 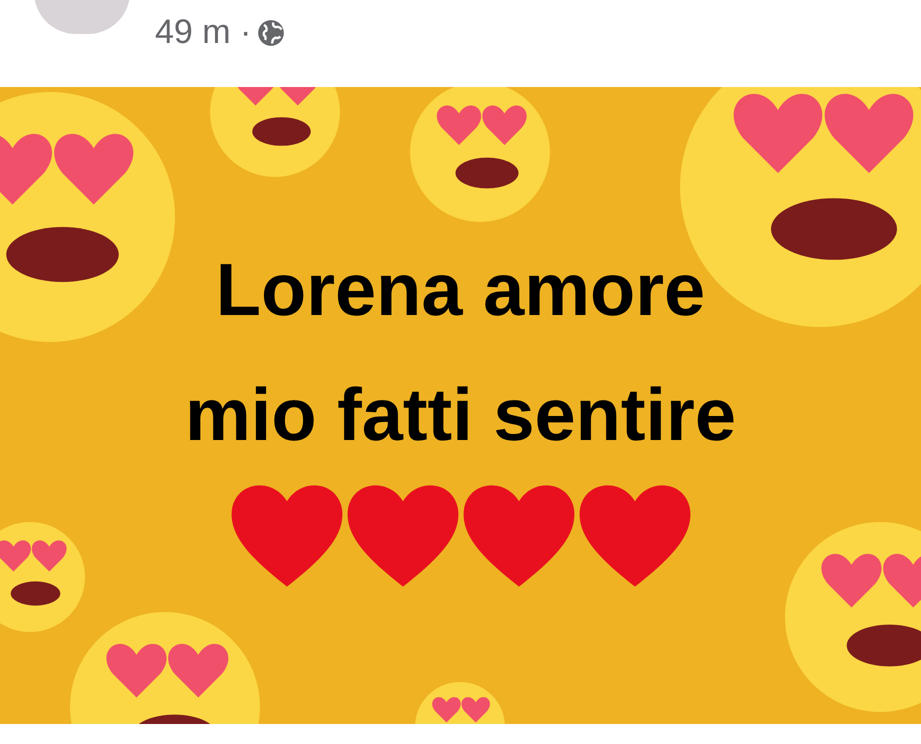 I want to click on post-time: 49 m ·, so click(x=203, y=32).